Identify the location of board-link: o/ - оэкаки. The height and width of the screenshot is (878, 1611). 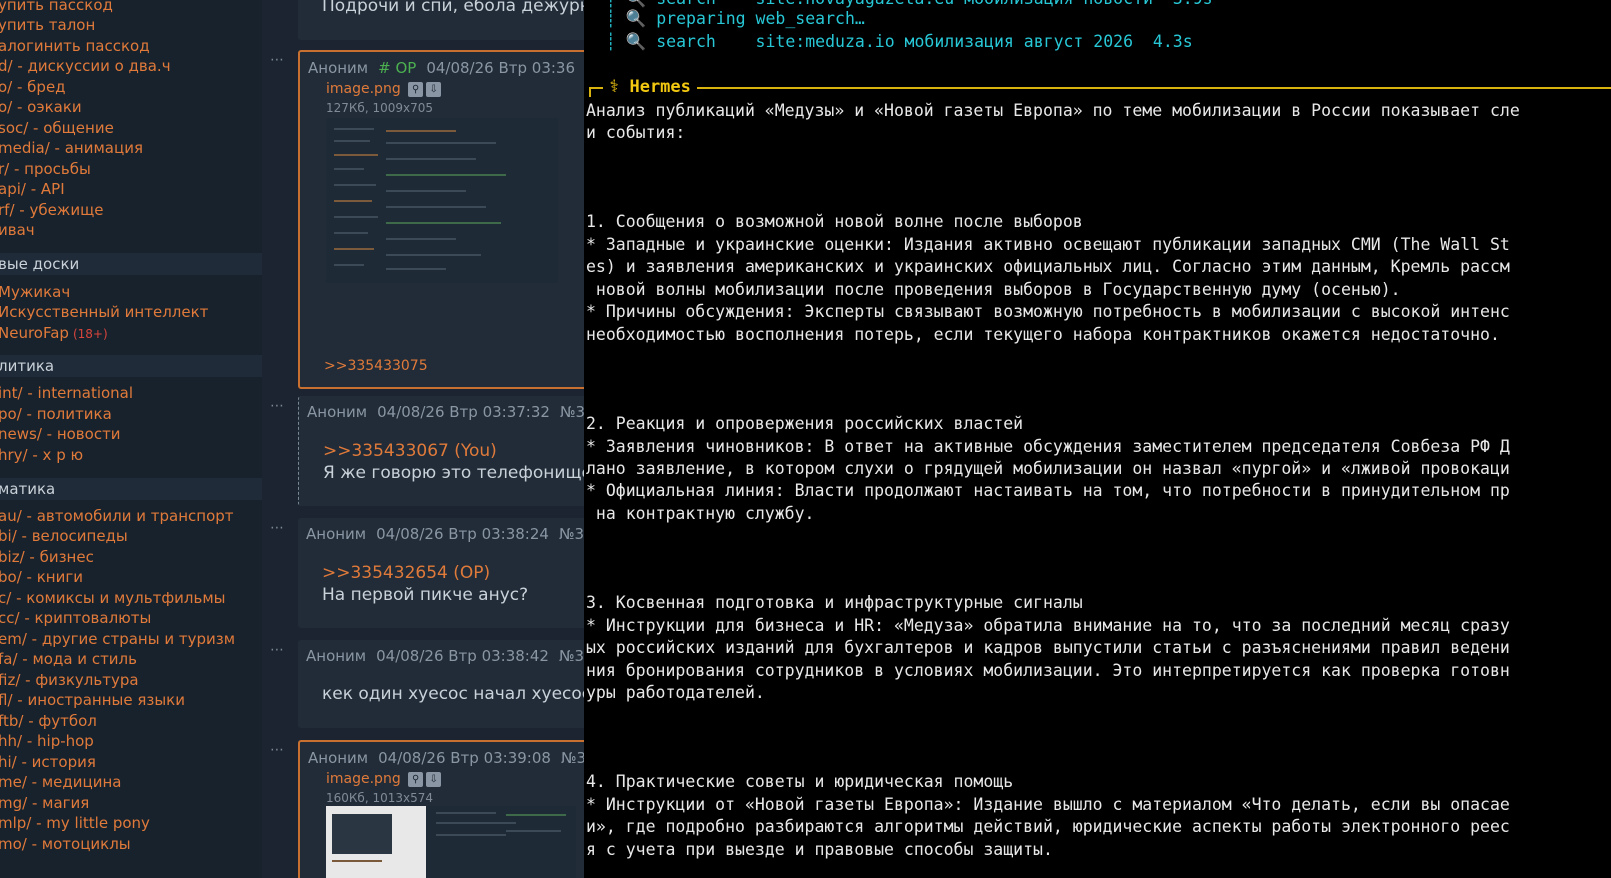
(41, 107).